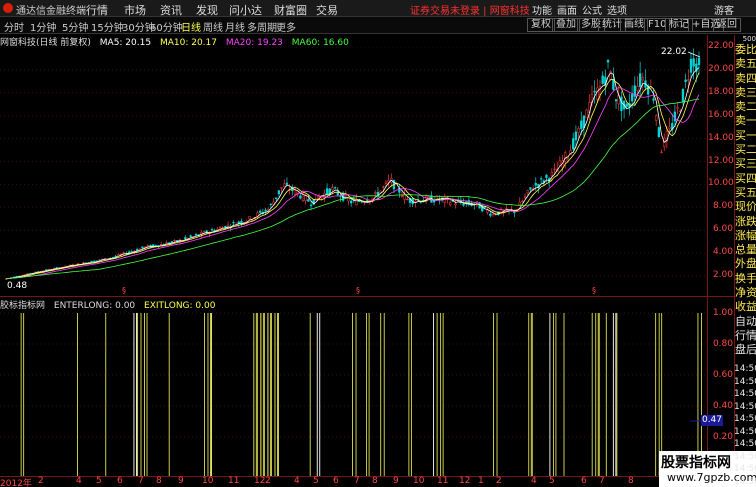 The height and width of the screenshot is (487, 756). Describe the element at coordinates (235, 26) in the screenshot. I see `period-monthly: 月线` at that location.